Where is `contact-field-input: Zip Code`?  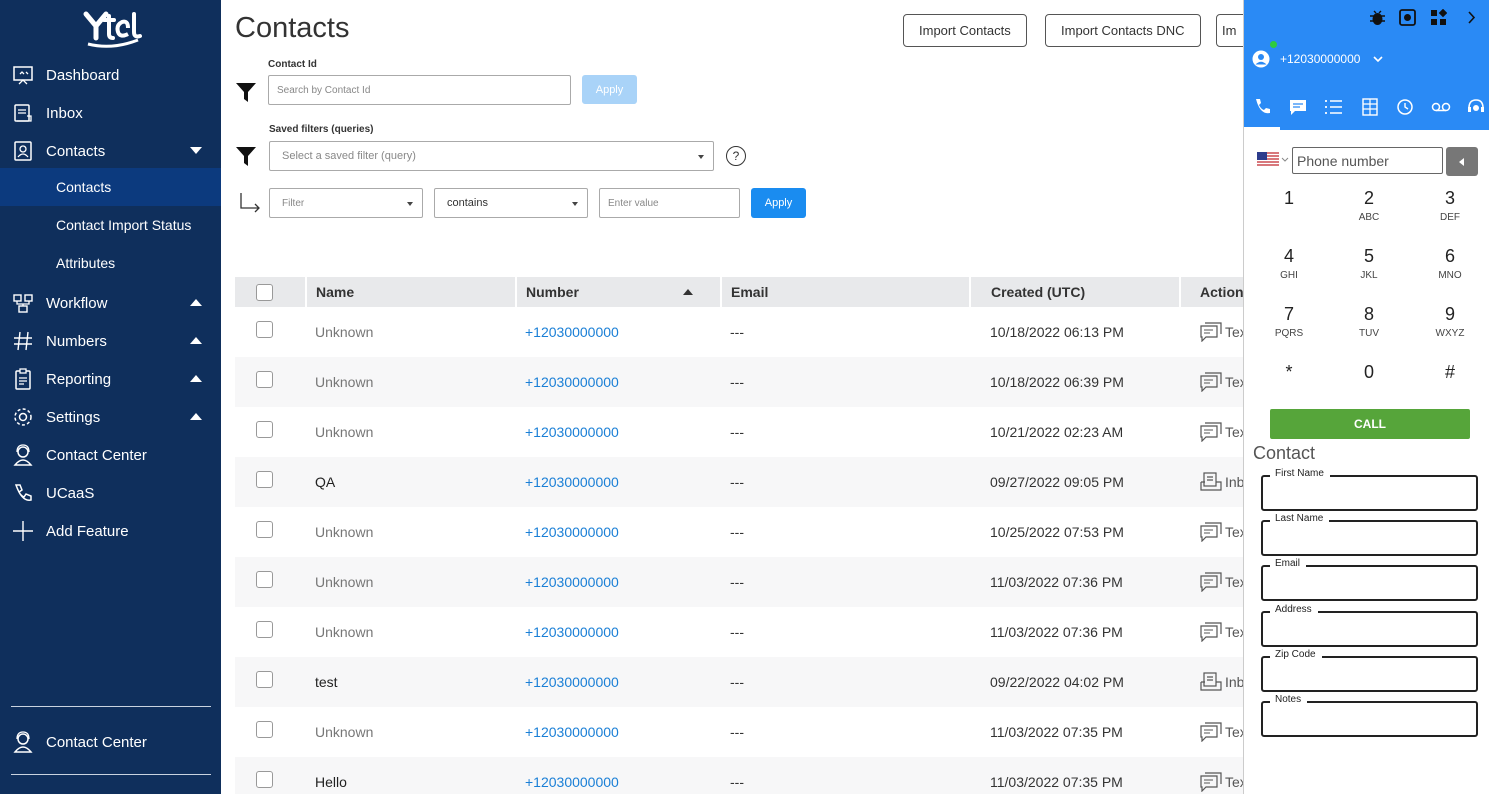
contact-field-input: Zip Code is located at coordinates (1369, 670).